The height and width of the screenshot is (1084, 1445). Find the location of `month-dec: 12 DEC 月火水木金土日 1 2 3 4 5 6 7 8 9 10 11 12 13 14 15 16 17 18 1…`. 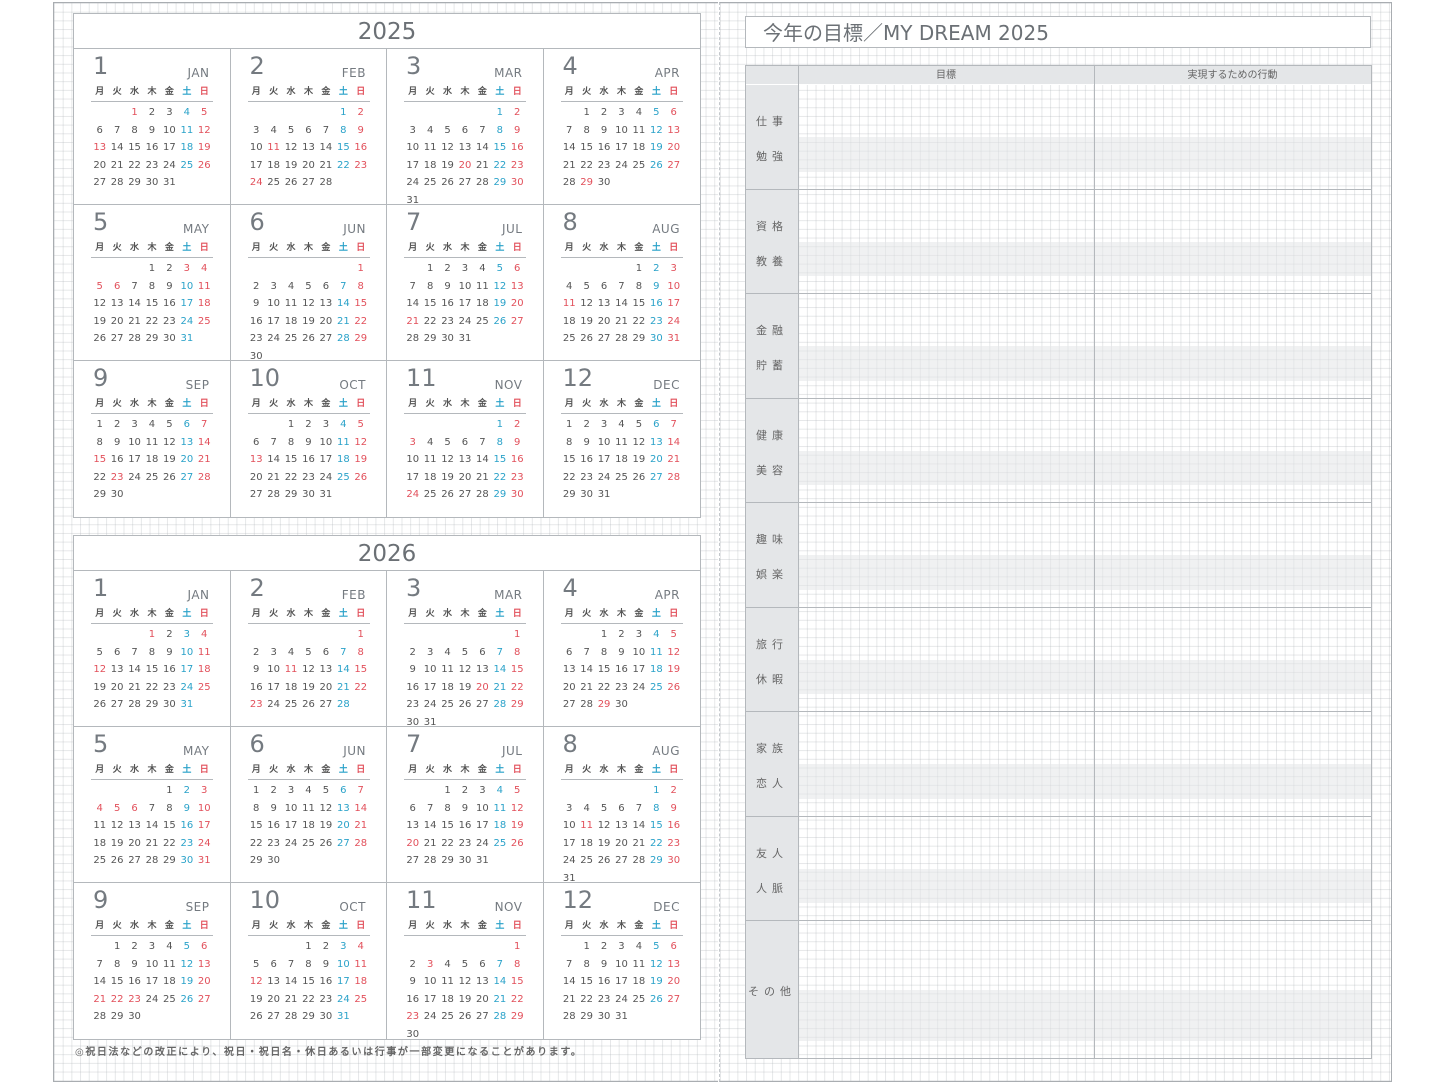

month-dec: 12 DEC 月火水木金土日 1 2 3 4 5 6 7 8 9 10 11 12 13 14 15 16 17 18 1… is located at coordinates (622, 439).